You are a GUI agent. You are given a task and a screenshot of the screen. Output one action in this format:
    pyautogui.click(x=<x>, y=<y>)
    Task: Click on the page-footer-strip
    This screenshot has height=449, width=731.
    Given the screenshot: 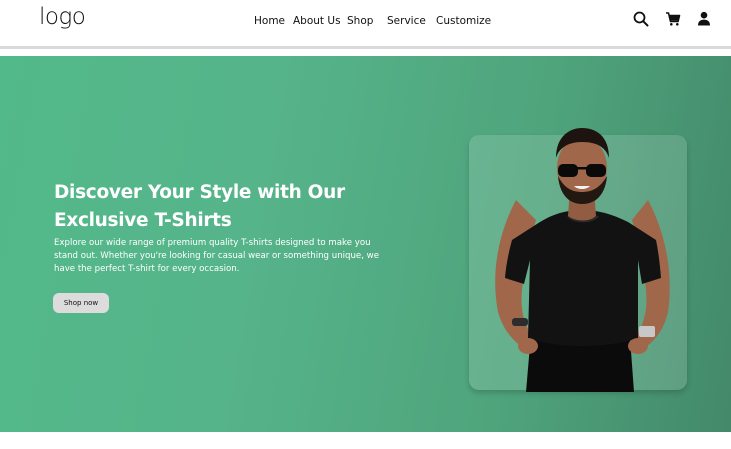 What is the action you would take?
    pyautogui.click(x=365, y=440)
    